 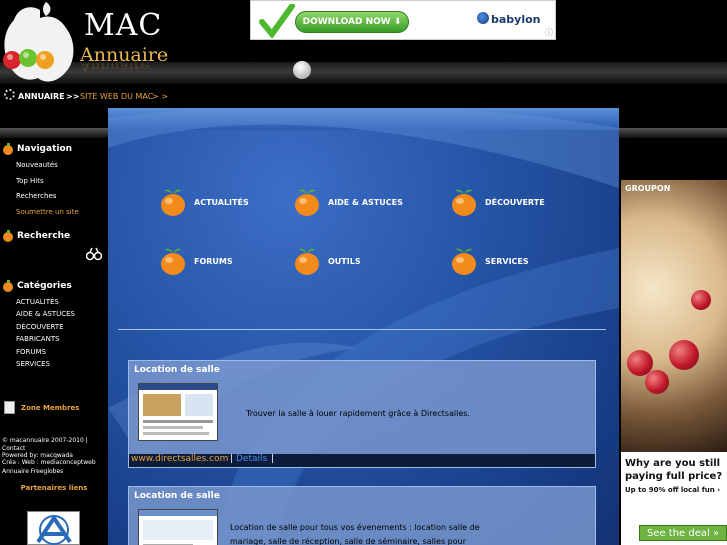 I want to click on footer-contact: Contact, so click(x=13, y=448).